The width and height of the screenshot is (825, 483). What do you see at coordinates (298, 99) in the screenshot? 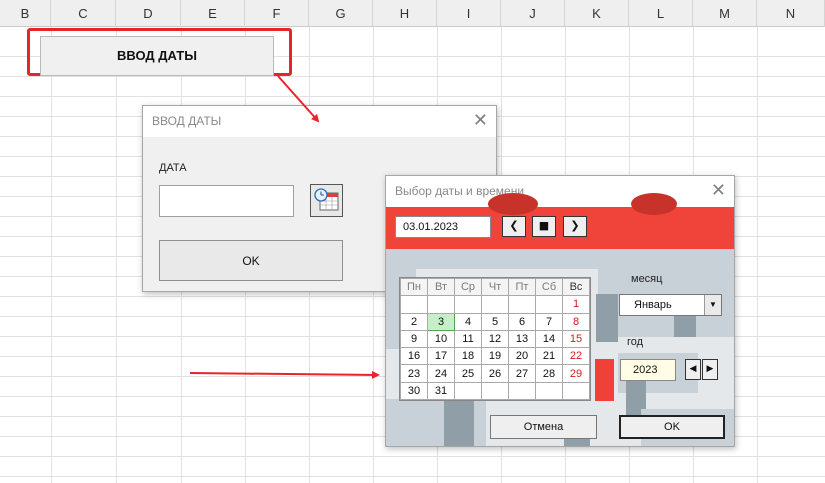
I see `arrow-to-dialog` at bounding box center [298, 99].